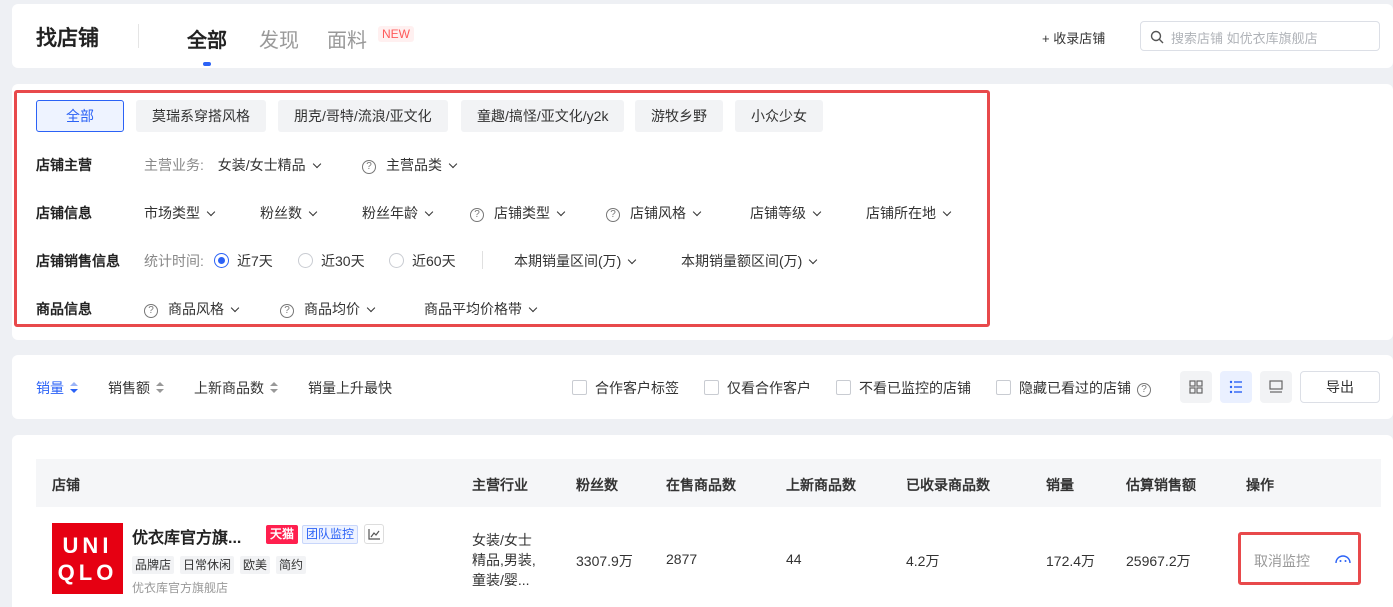 This screenshot has height=607, width=1393. What do you see at coordinates (80, 116) in the screenshot?
I see `chip-all: 全部` at bounding box center [80, 116].